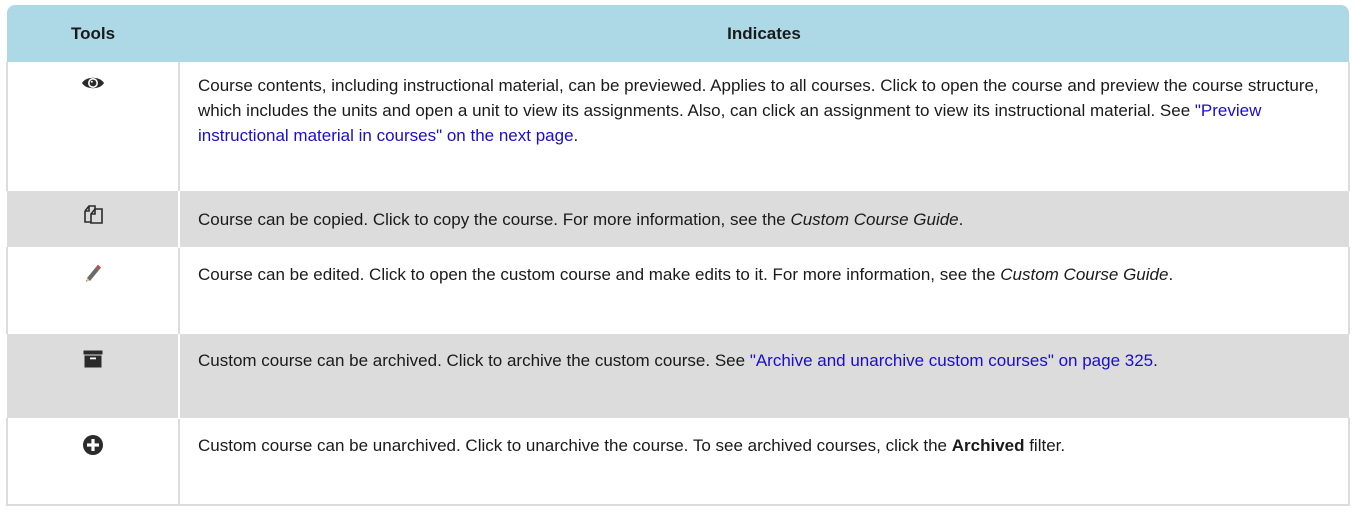 This screenshot has height=532, width=1354. I want to click on pencil-icon, so click(93, 275).